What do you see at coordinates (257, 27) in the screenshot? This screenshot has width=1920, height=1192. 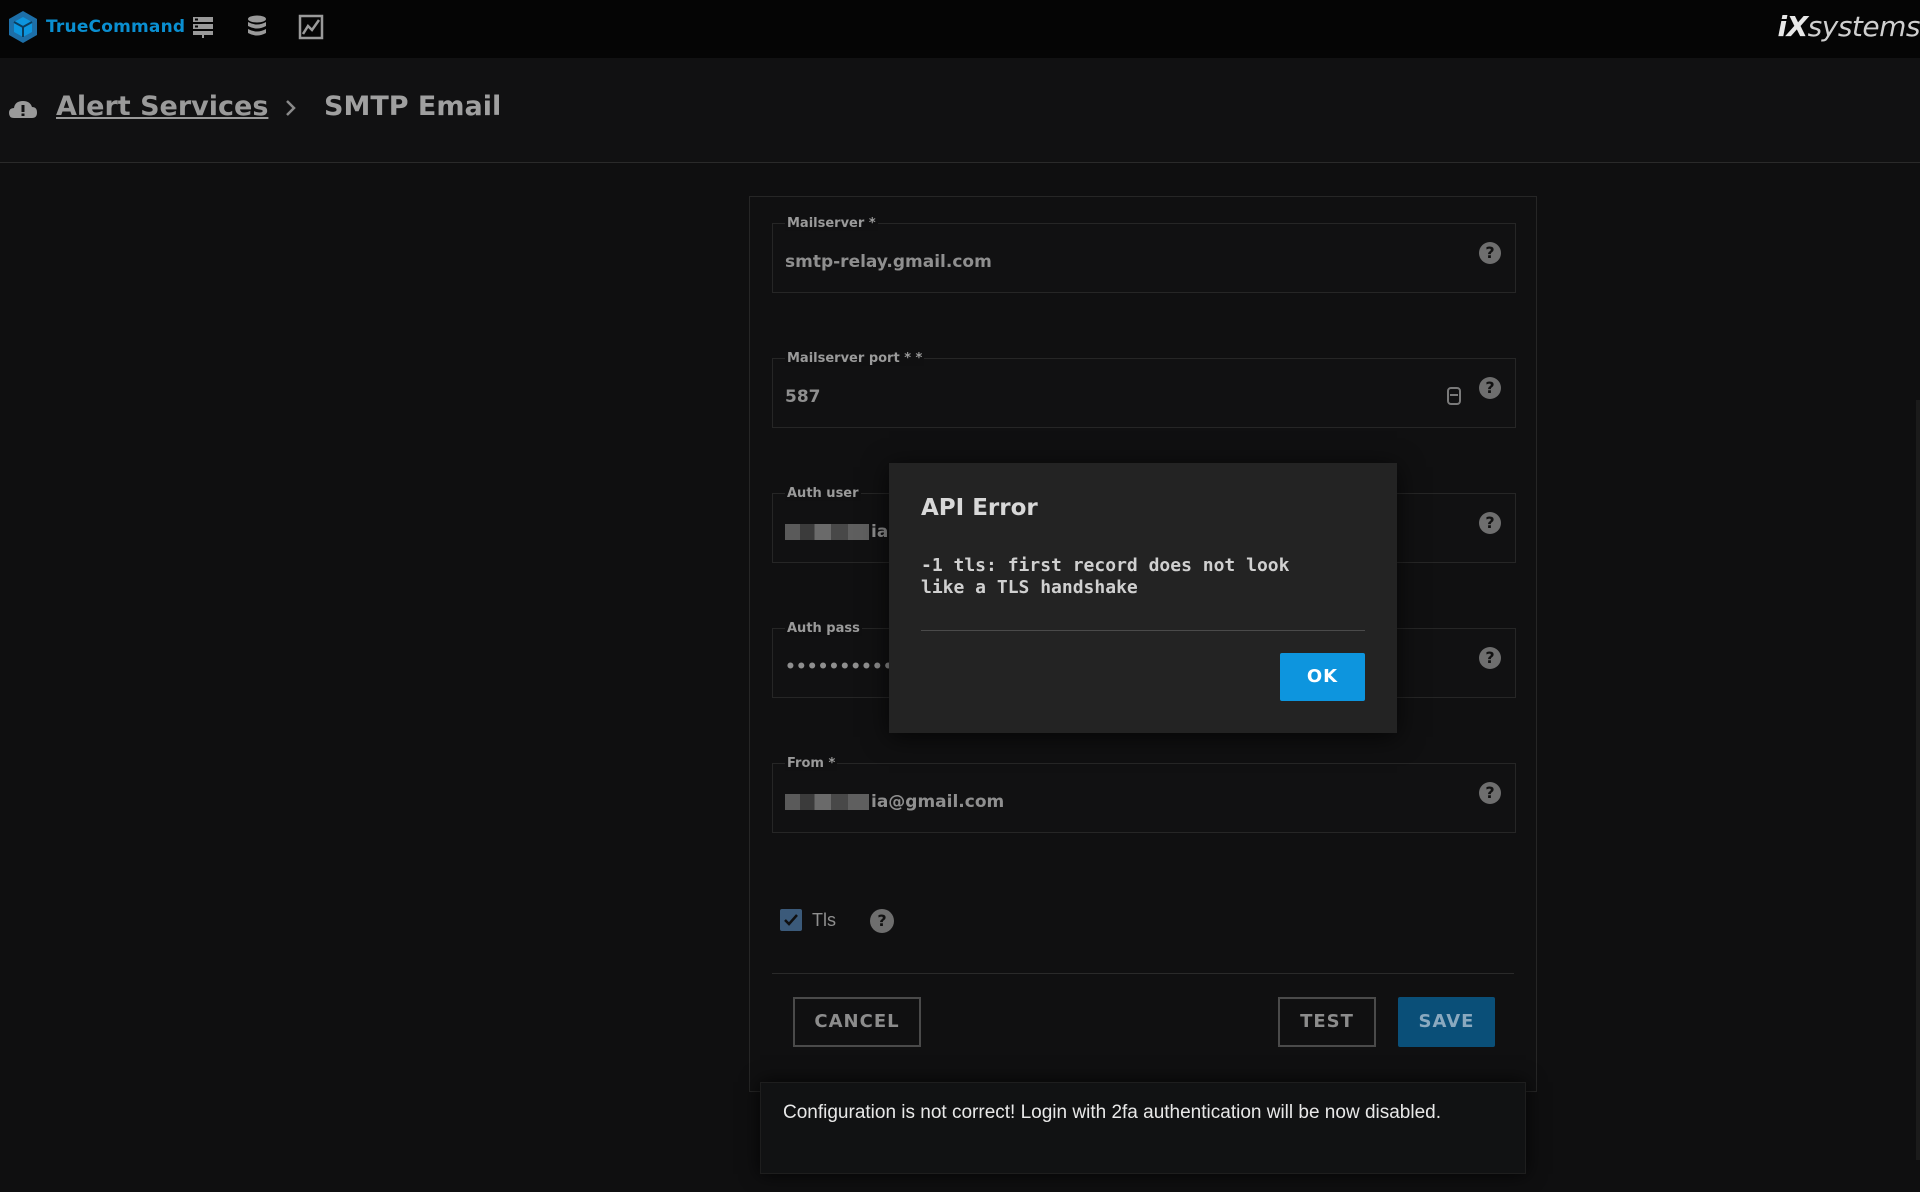 I see `database-icon` at bounding box center [257, 27].